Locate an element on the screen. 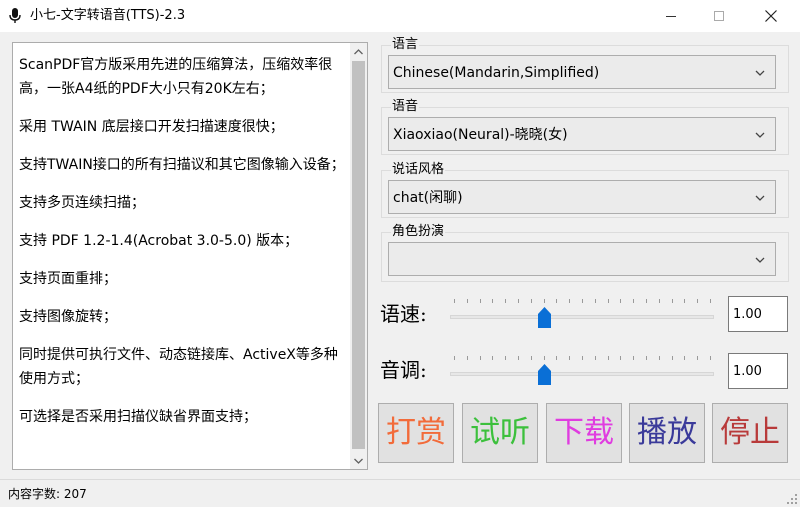 The image size is (800, 507). role-group: 角色扮演 is located at coordinates (585, 253).